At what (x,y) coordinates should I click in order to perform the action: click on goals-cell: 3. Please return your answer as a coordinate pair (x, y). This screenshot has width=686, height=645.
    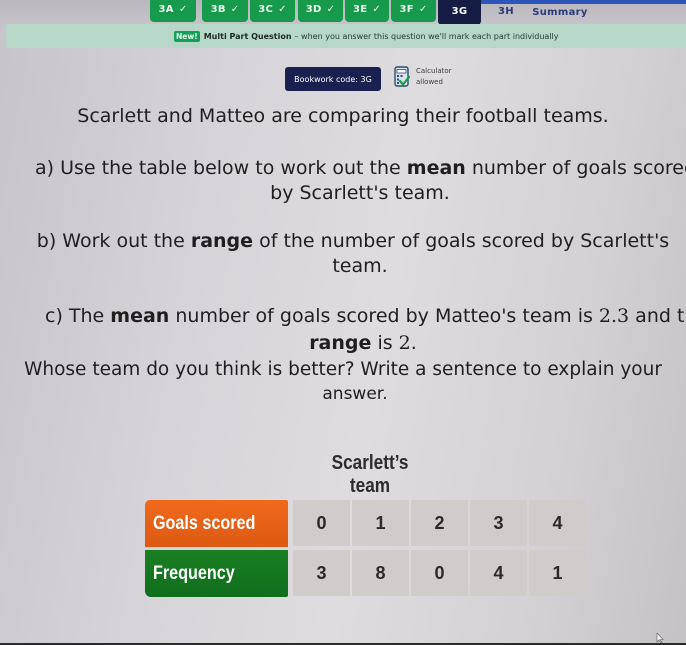
    Looking at the image, I should click on (498, 523).